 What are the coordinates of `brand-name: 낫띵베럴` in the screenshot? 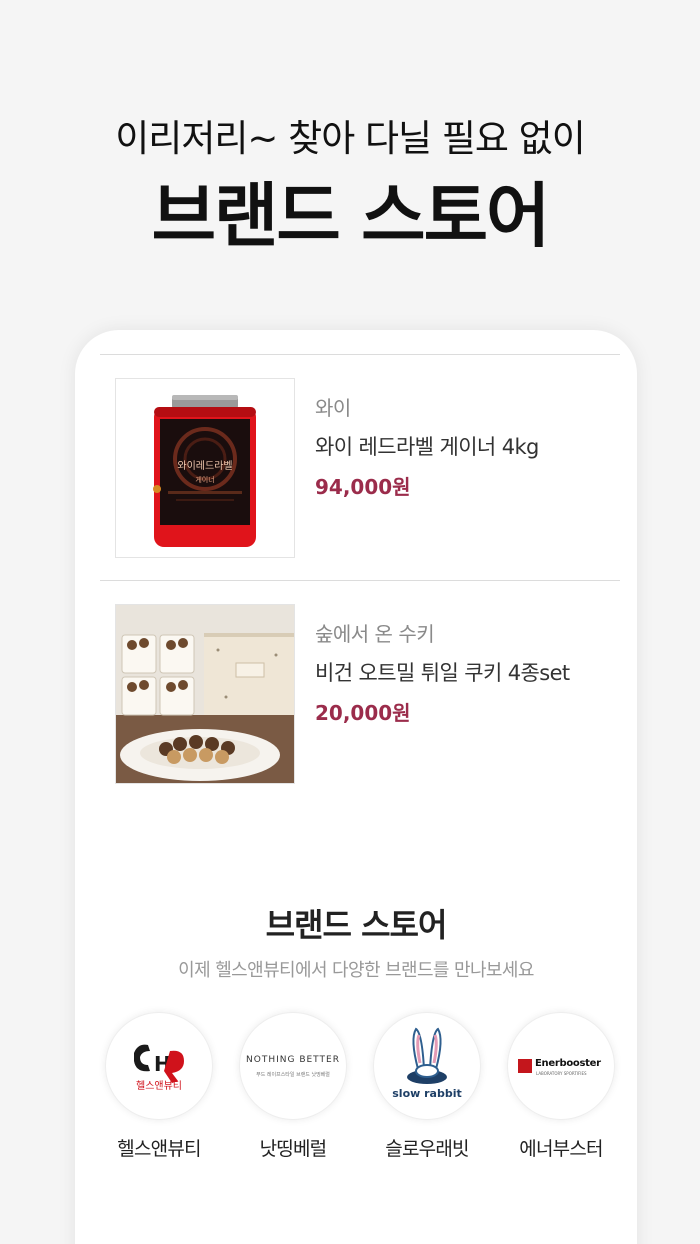 It's located at (293, 1147).